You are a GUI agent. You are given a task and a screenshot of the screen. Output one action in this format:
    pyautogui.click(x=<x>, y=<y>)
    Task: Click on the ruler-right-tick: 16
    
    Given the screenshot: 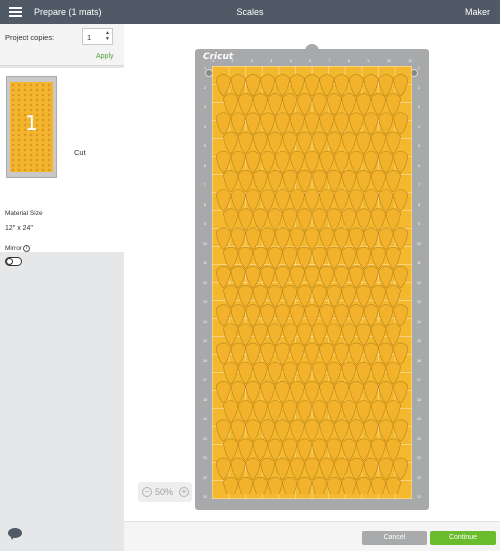 What is the action you would take?
    pyautogui.click(x=419, y=360)
    